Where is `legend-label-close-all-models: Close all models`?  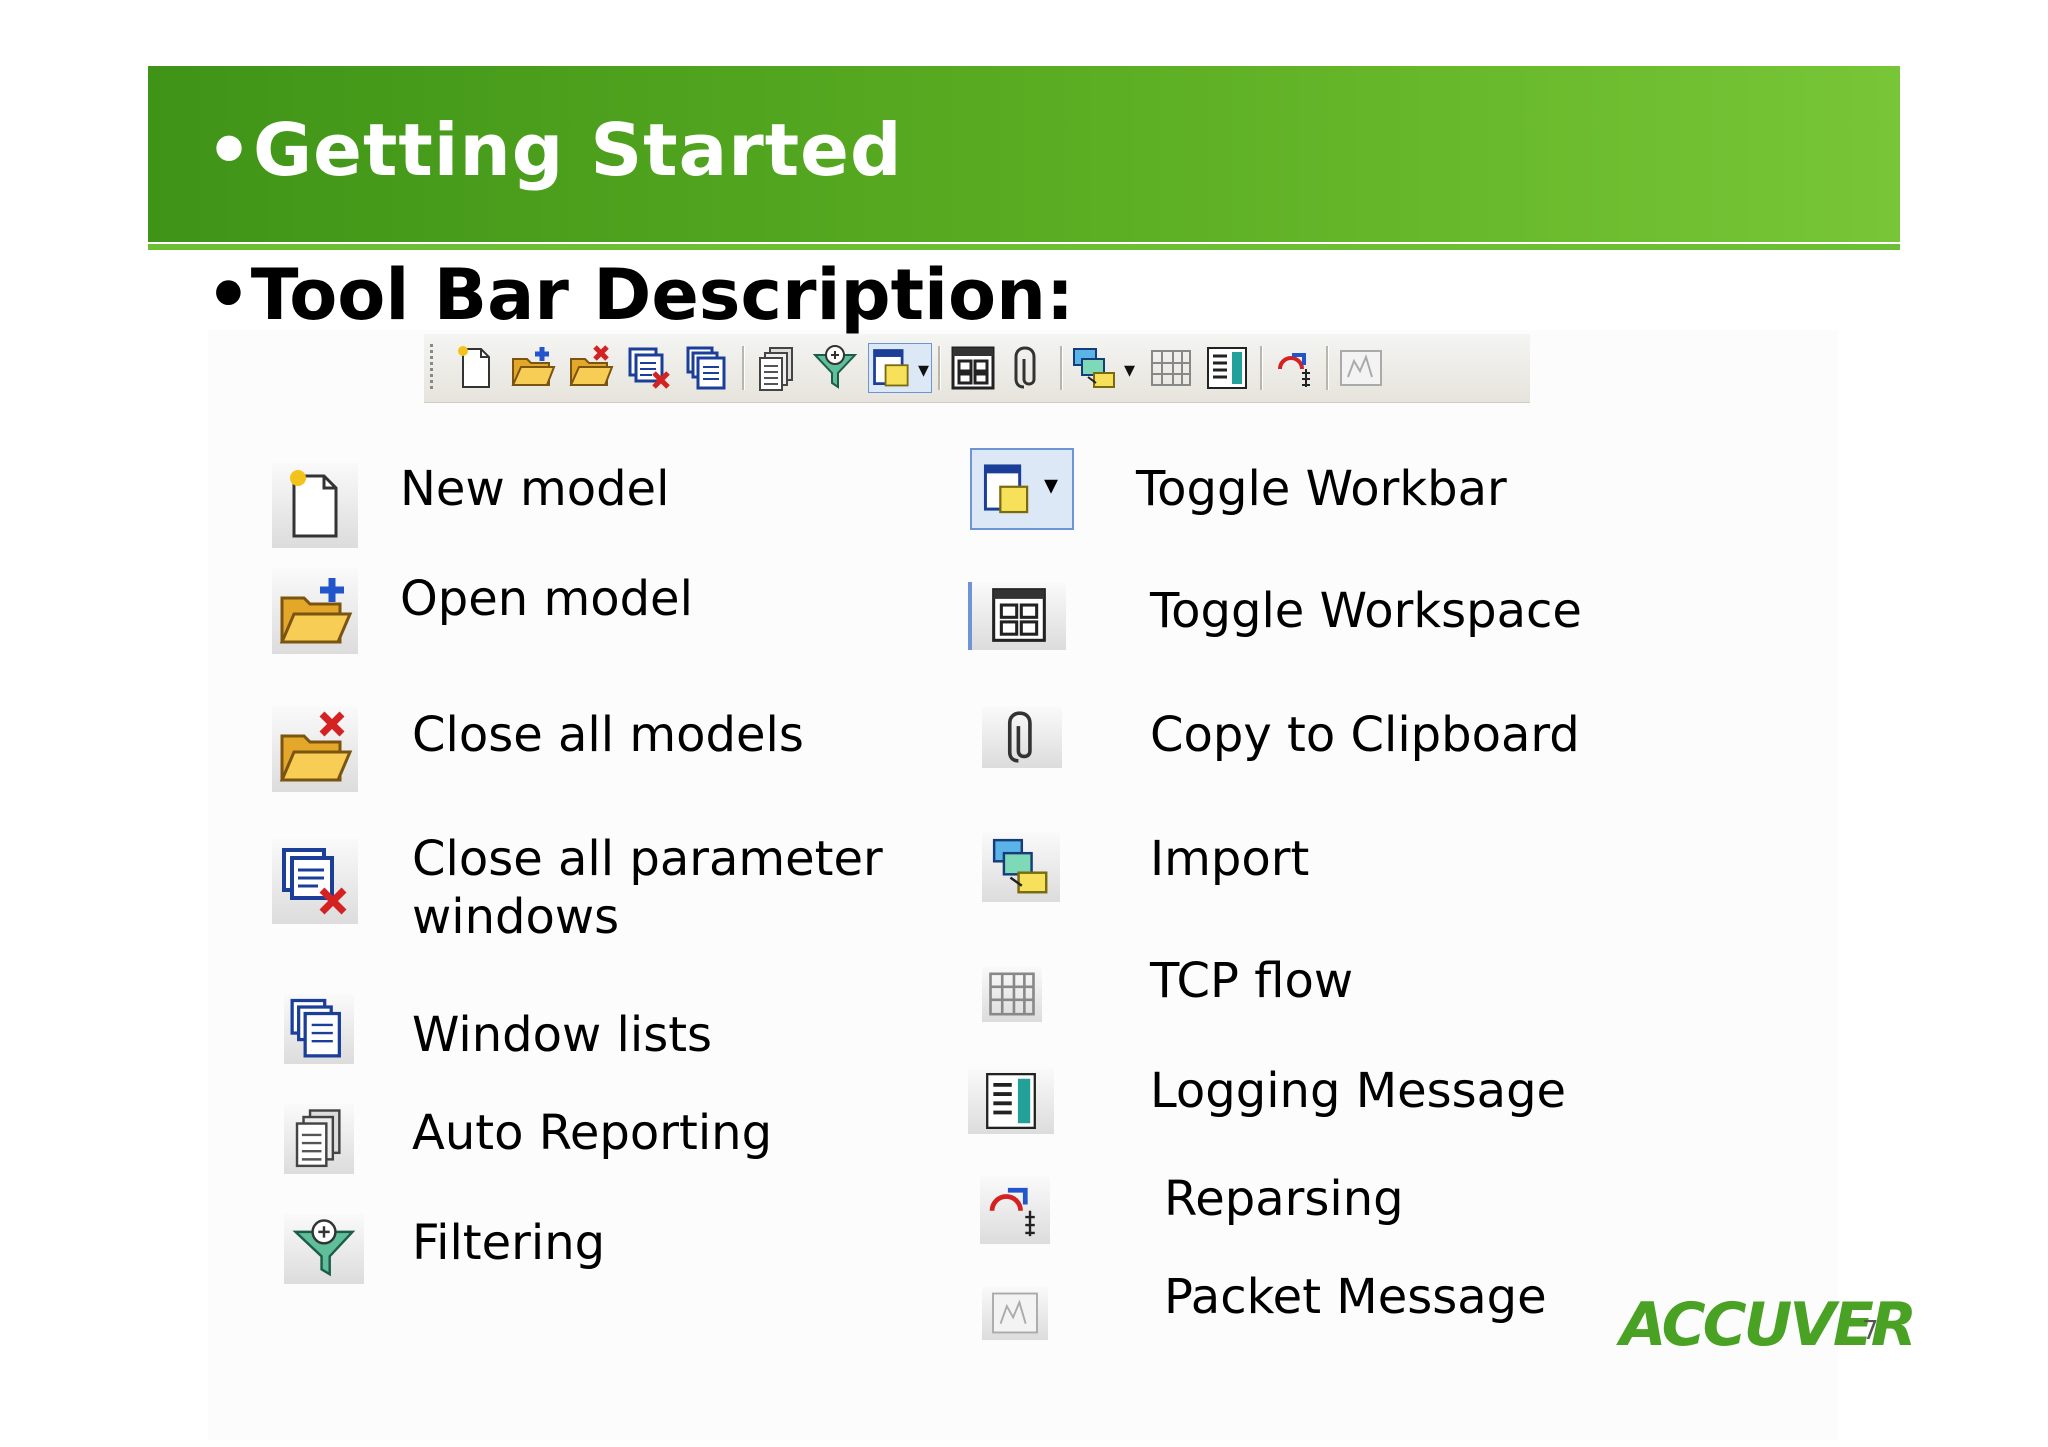 legend-label-close-all-models: Close all models is located at coordinates (608, 735).